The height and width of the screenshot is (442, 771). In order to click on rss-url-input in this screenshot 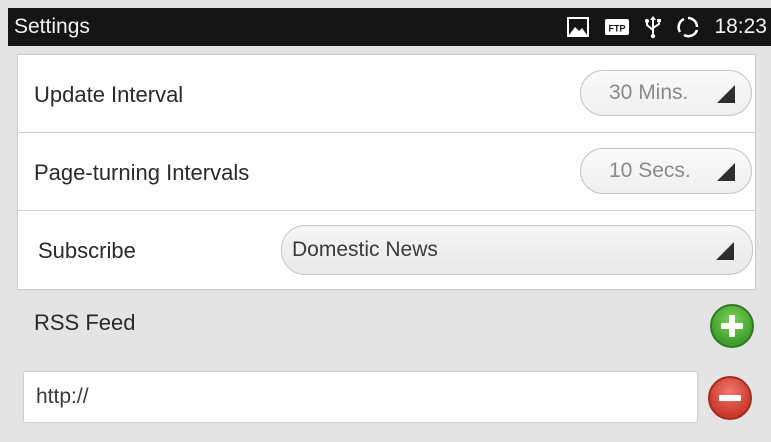, I will do `click(360, 397)`.